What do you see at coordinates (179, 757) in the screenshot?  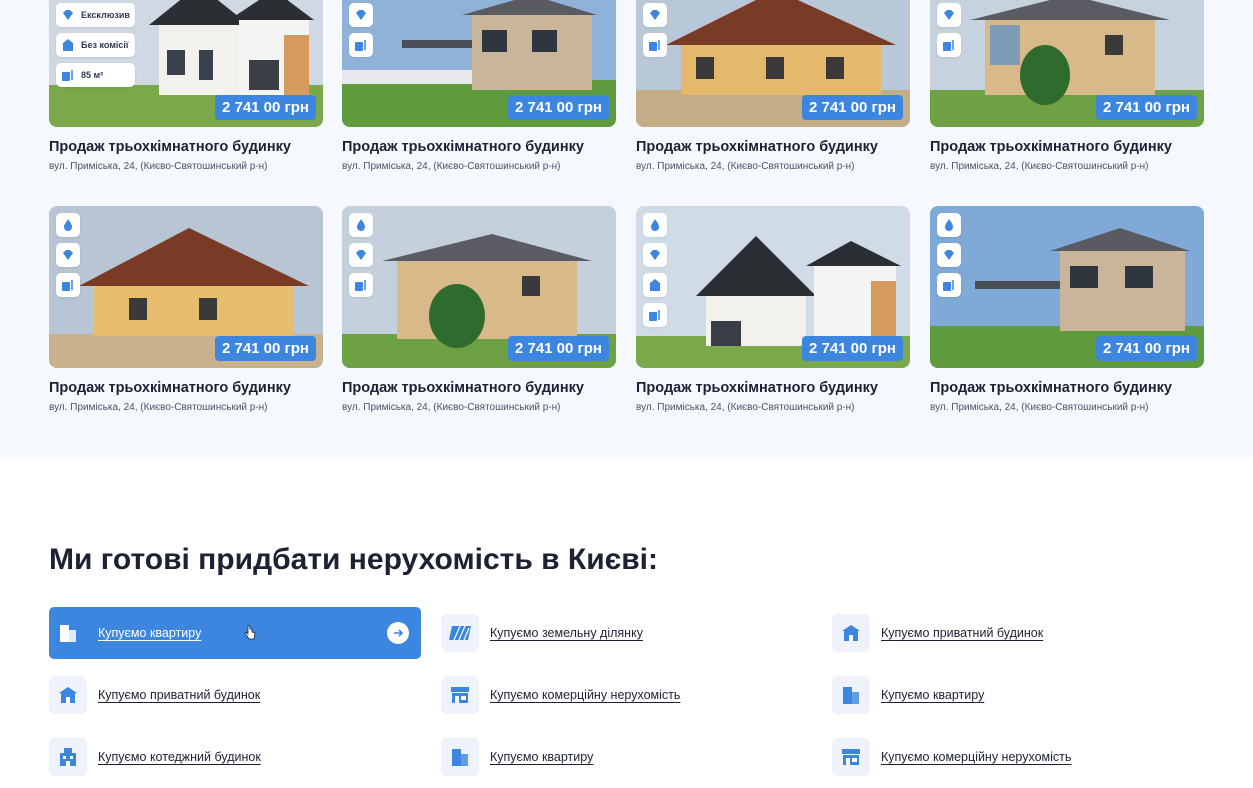 I see `link-label: Купуємо котеджний будинок` at bounding box center [179, 757].